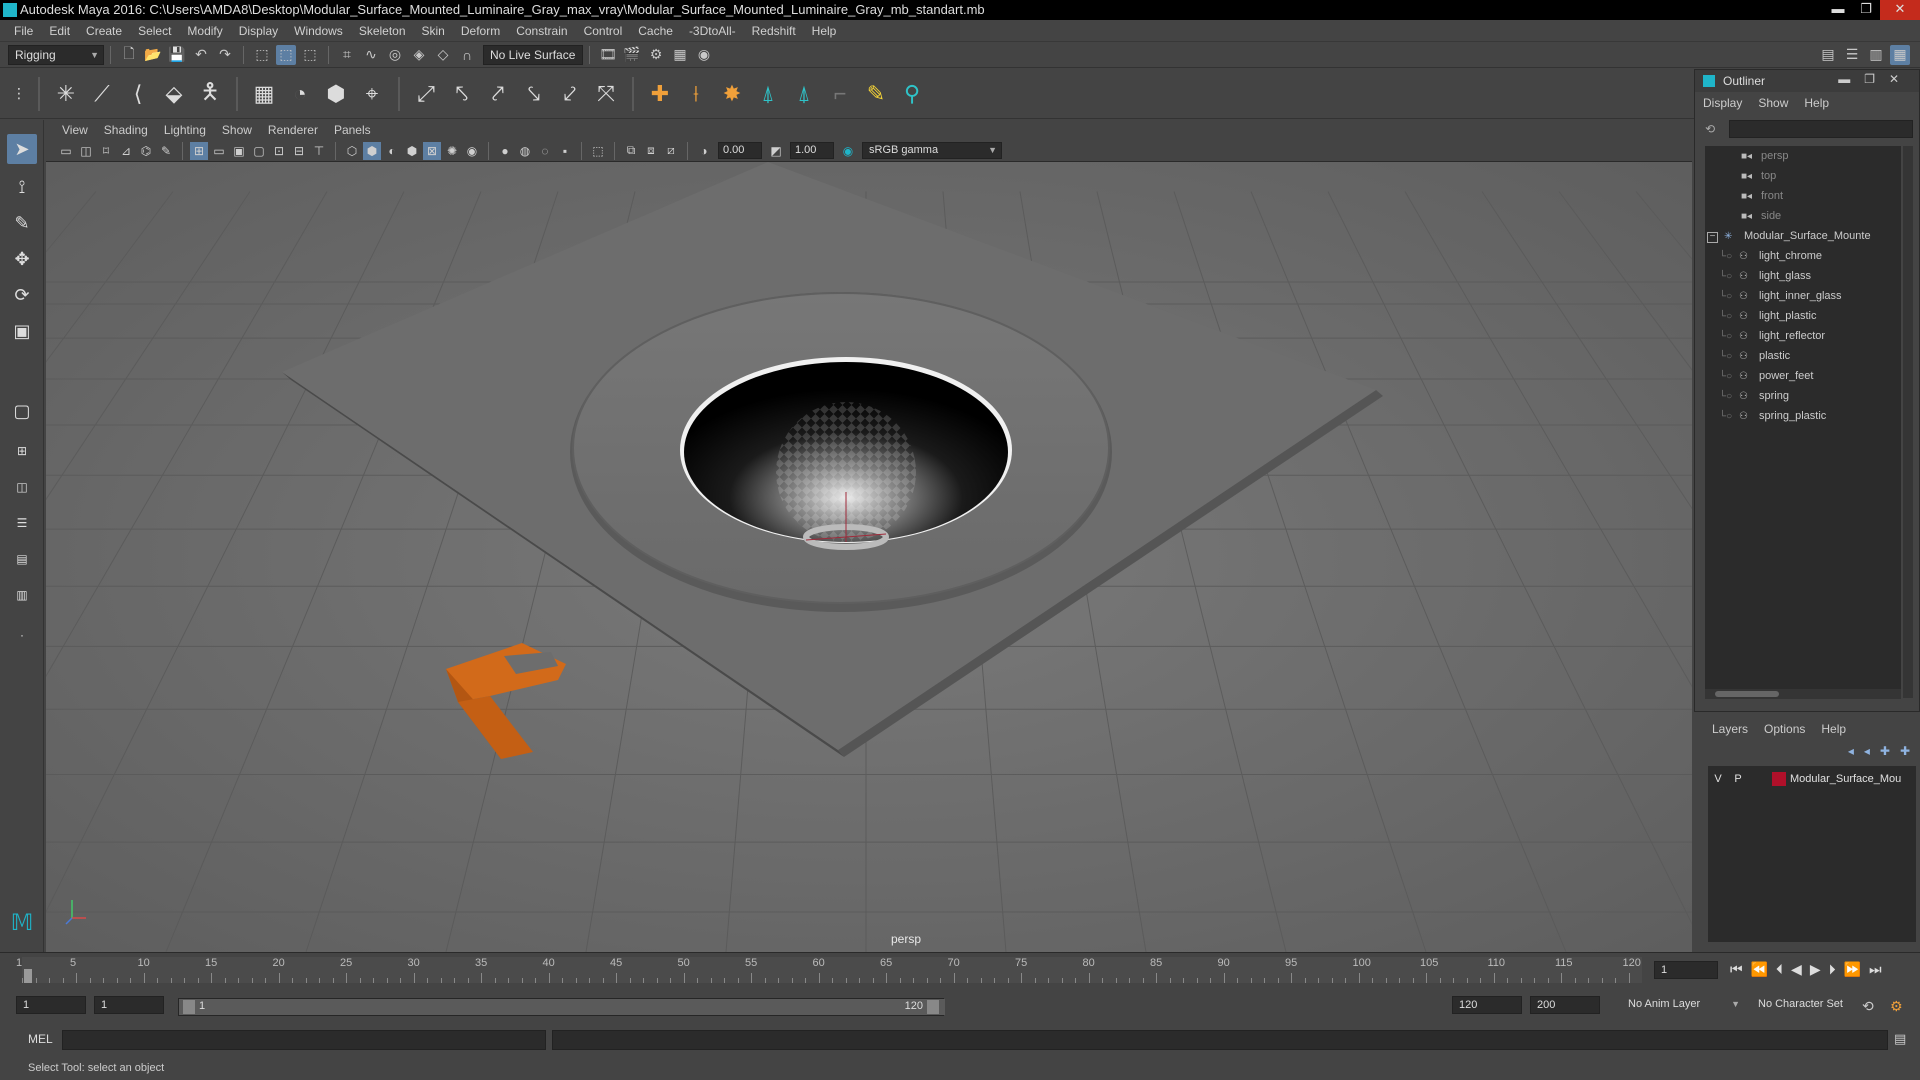  I want to click on humanik-icon: 🯅, so click(210, 94).